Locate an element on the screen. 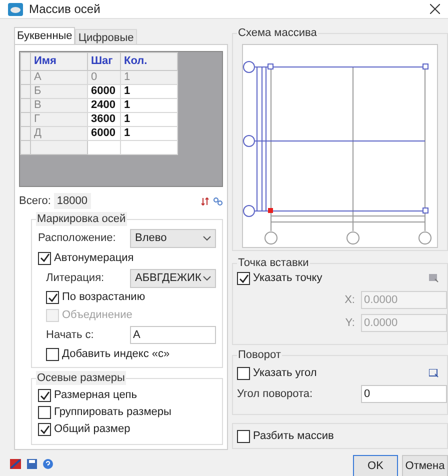 Image resolution: width=448 pixels, height=476 pixels. group-title: Поворот is located at coordinates (259, 355).